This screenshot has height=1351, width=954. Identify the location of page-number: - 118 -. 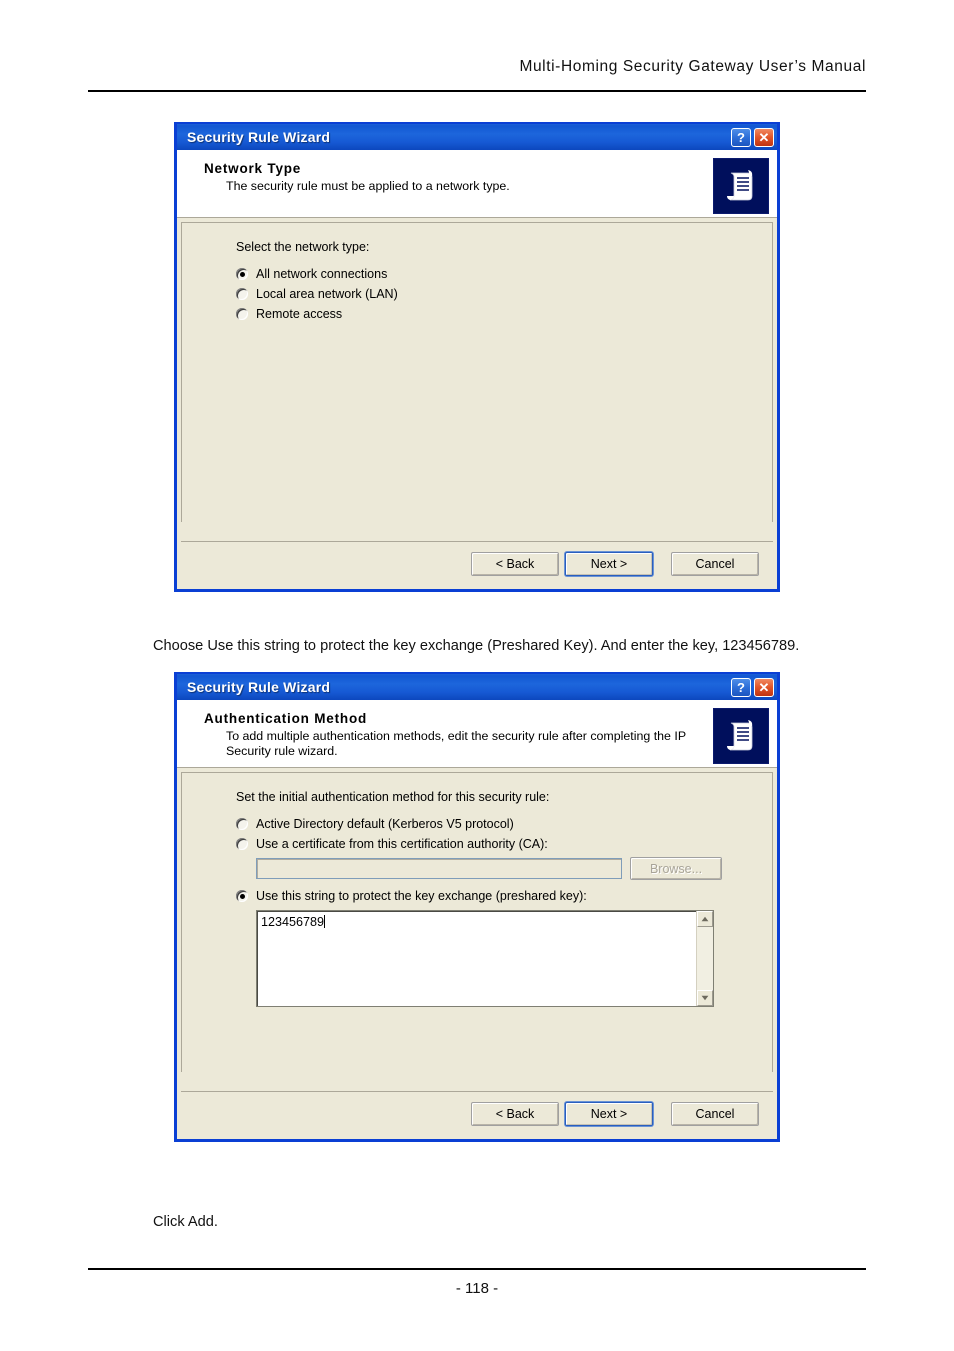
(477, 1288).